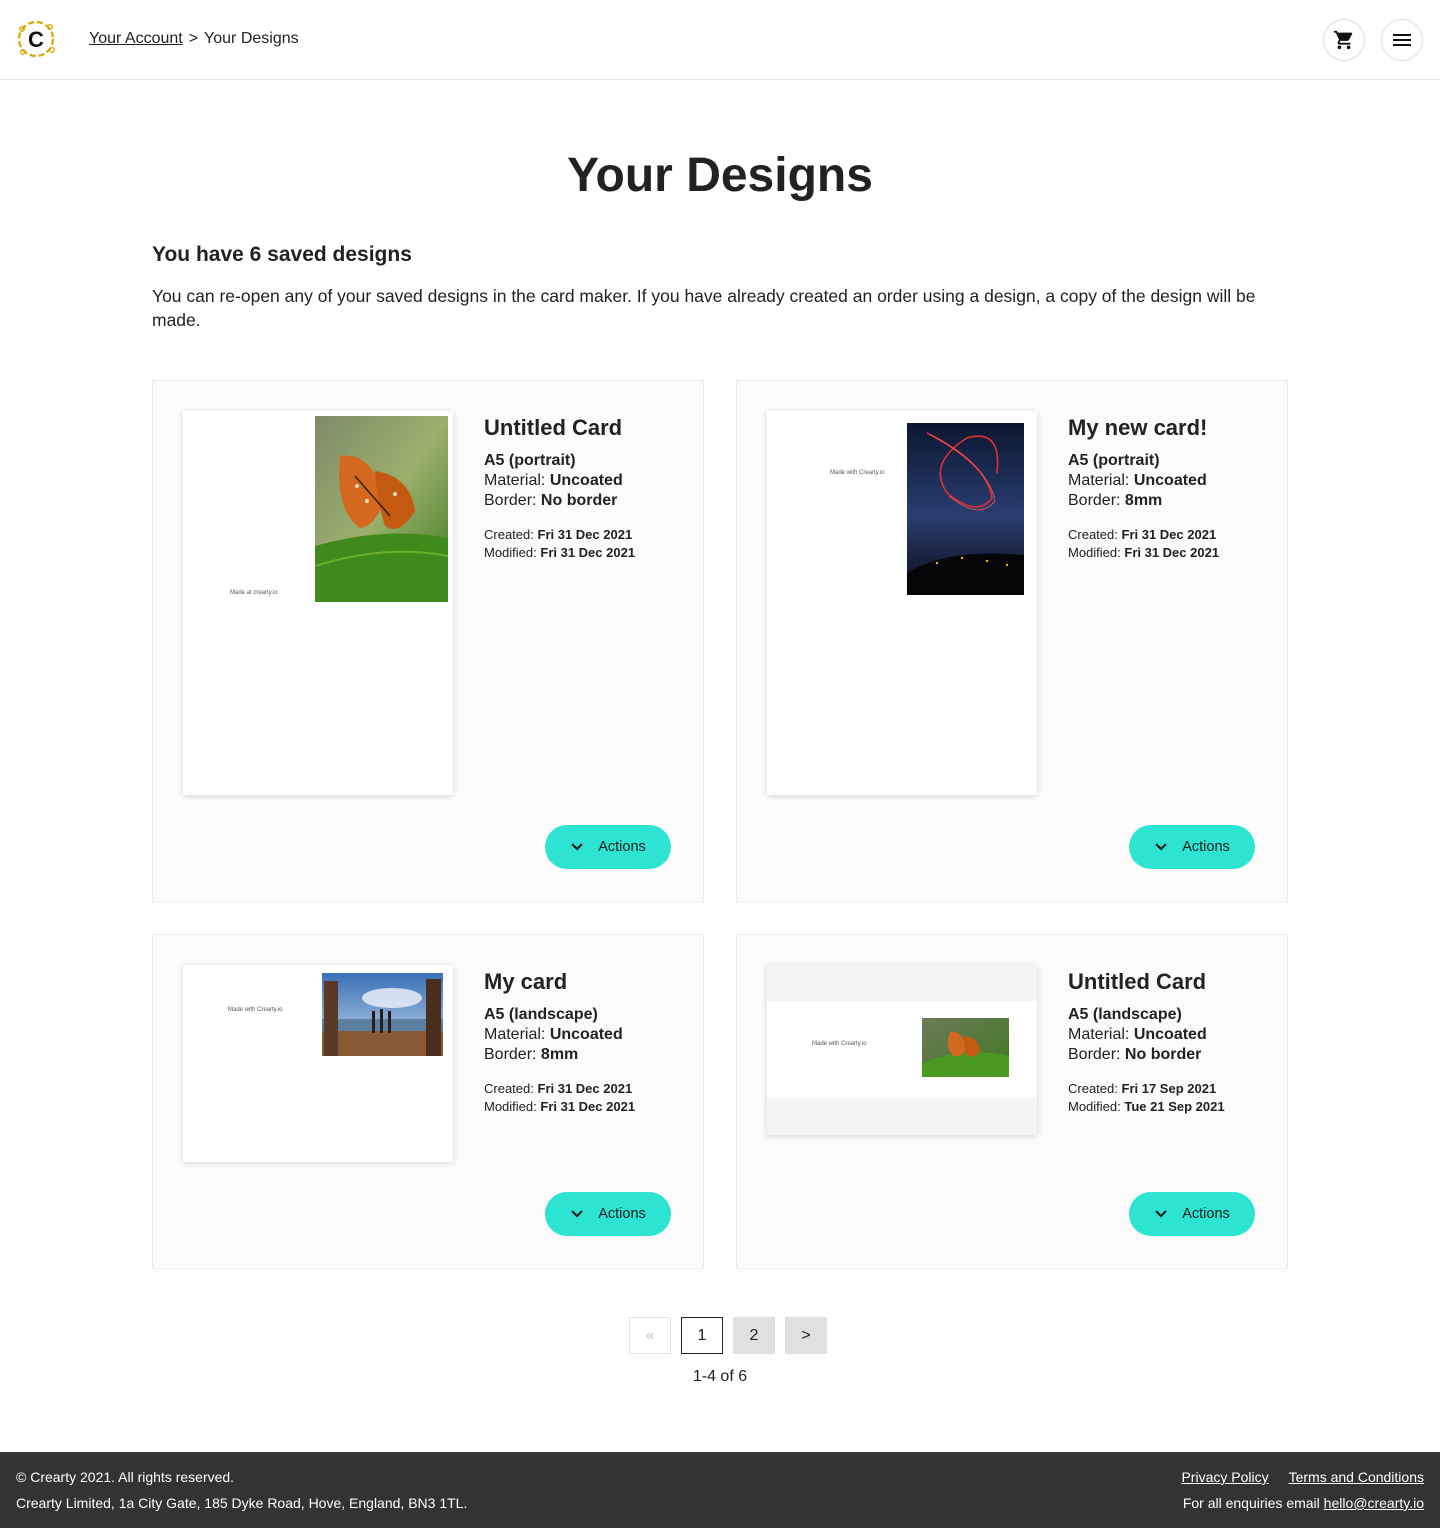 This screenshot has height=1528, width=1440. I want to click on footer-enquiries: For all enquiries email hello@crearty.io, so click(1303, 1503).